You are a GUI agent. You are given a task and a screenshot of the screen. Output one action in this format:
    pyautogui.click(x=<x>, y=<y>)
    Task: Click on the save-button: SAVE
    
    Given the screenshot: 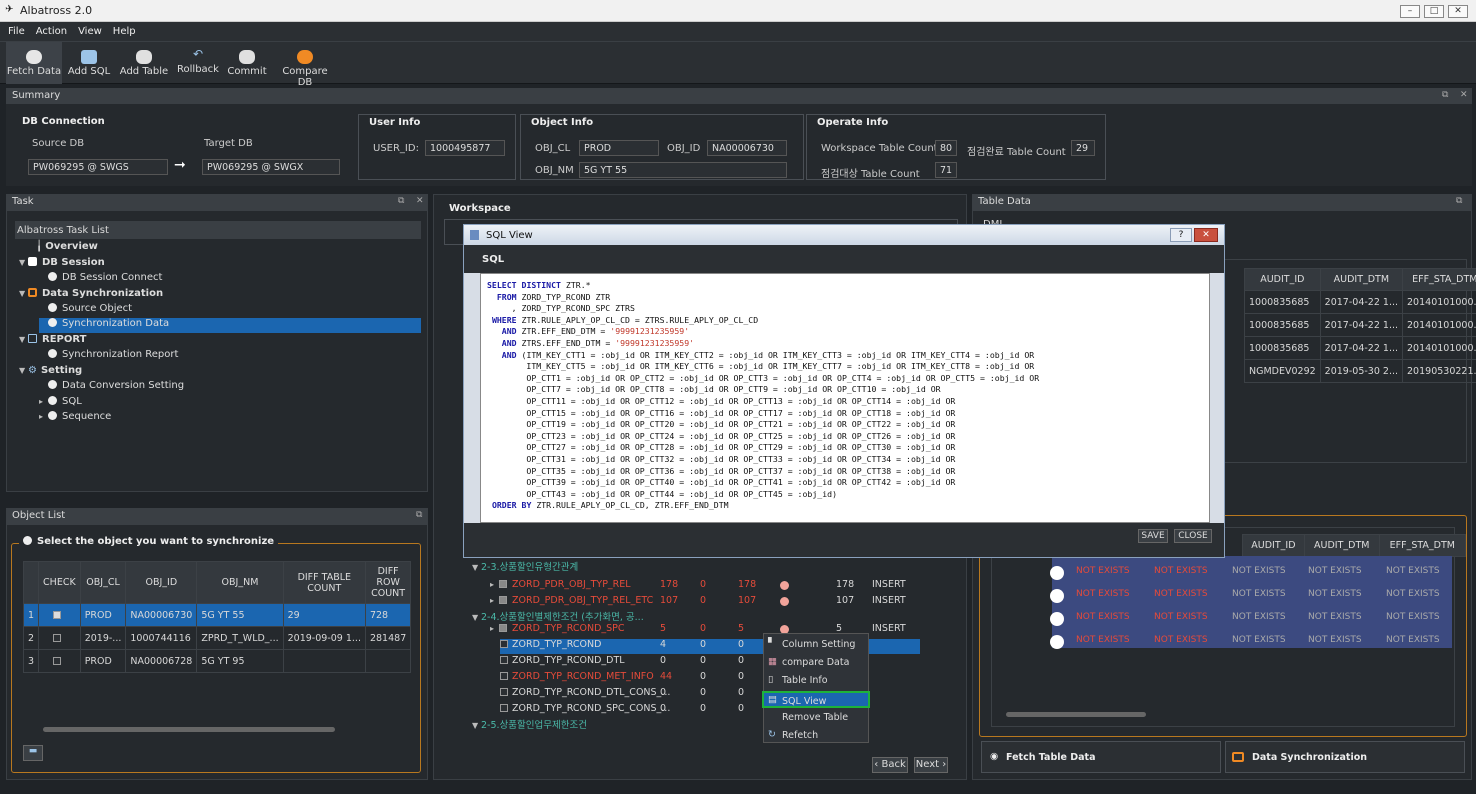 What is the action you would take?
    pyautogui.click(x=1153, y=536)
    